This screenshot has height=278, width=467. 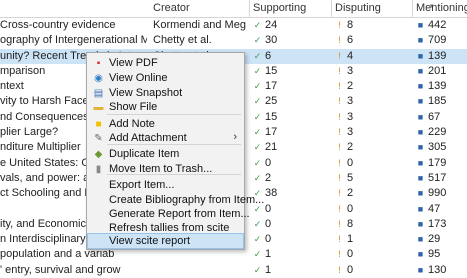 I want to click on menu-item-add-attachment: ✎ Add Attachment ›, so click(x=165, y=138).